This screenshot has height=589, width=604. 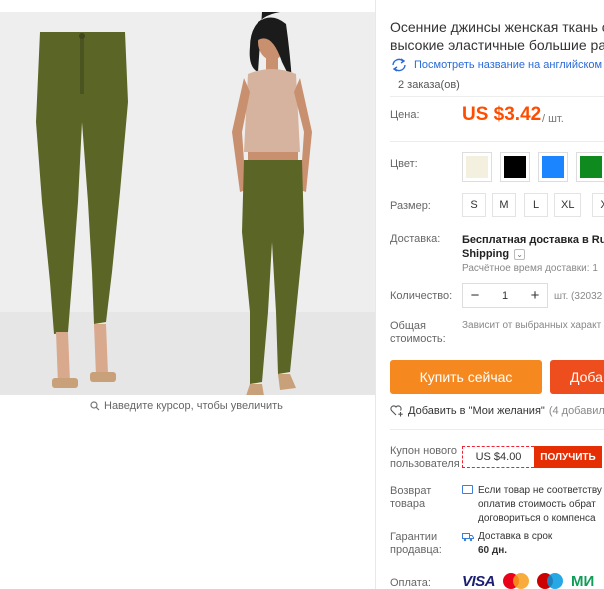 I want to click on translate-link-text: Посмотреть название на английском, so click(x=508, y=65).